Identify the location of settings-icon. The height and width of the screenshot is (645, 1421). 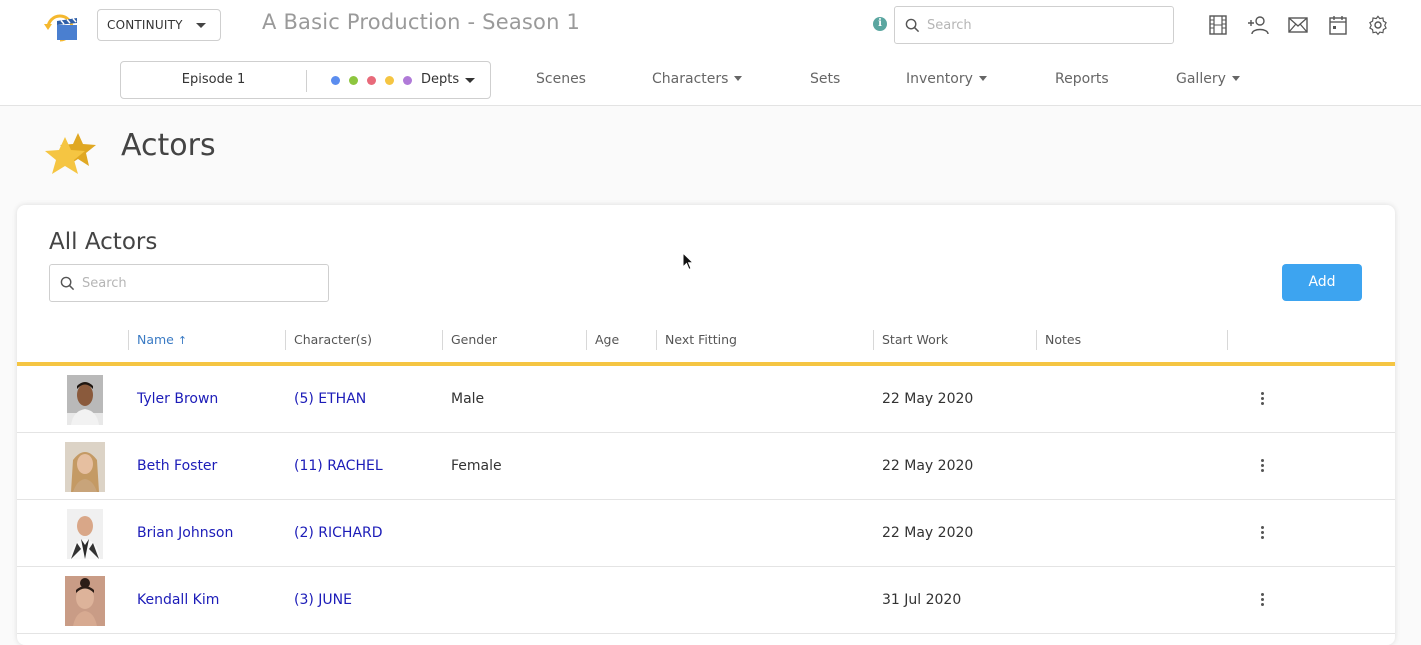
(1378, 25).